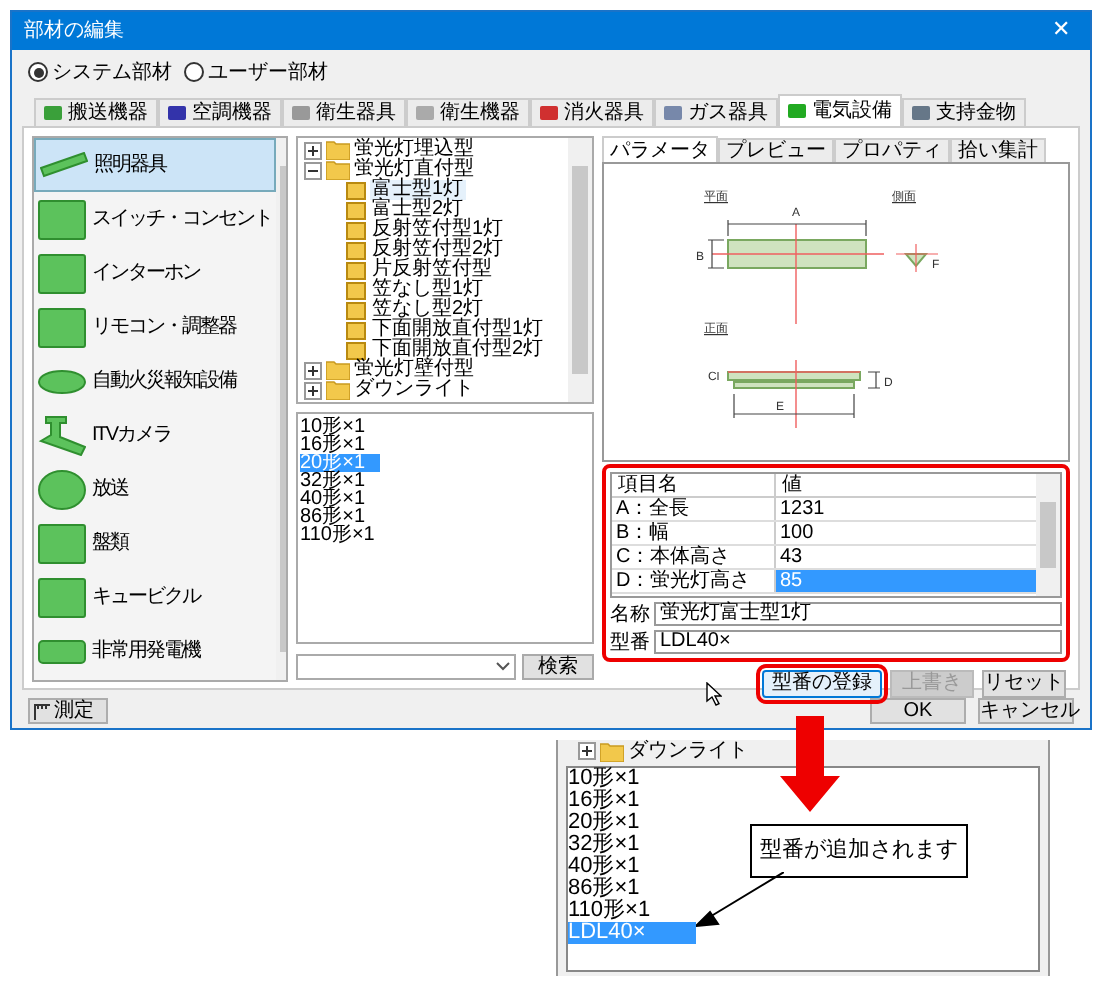 Image resolution: width=1104 pixels, height=994 pixels. What do you see at coordinates (906, 509) in the screenshot?
I see `table-cell: 1231` at bounding box center [906, 509].